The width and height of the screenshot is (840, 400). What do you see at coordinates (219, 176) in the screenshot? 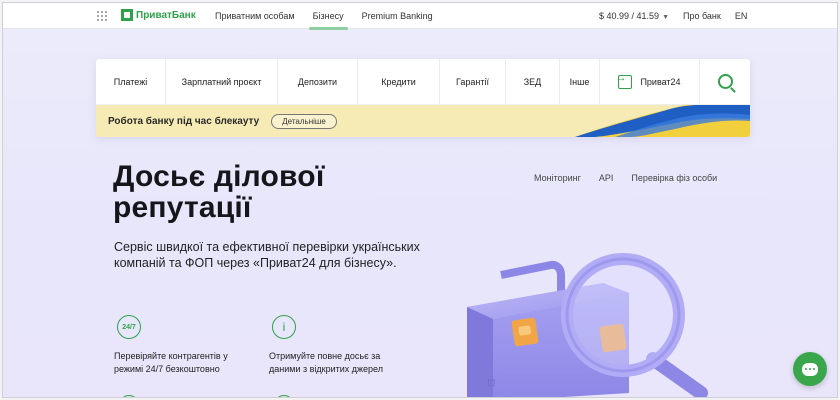
I see `title-line-1: Досьє ділової` at bounding box center [219, 176].